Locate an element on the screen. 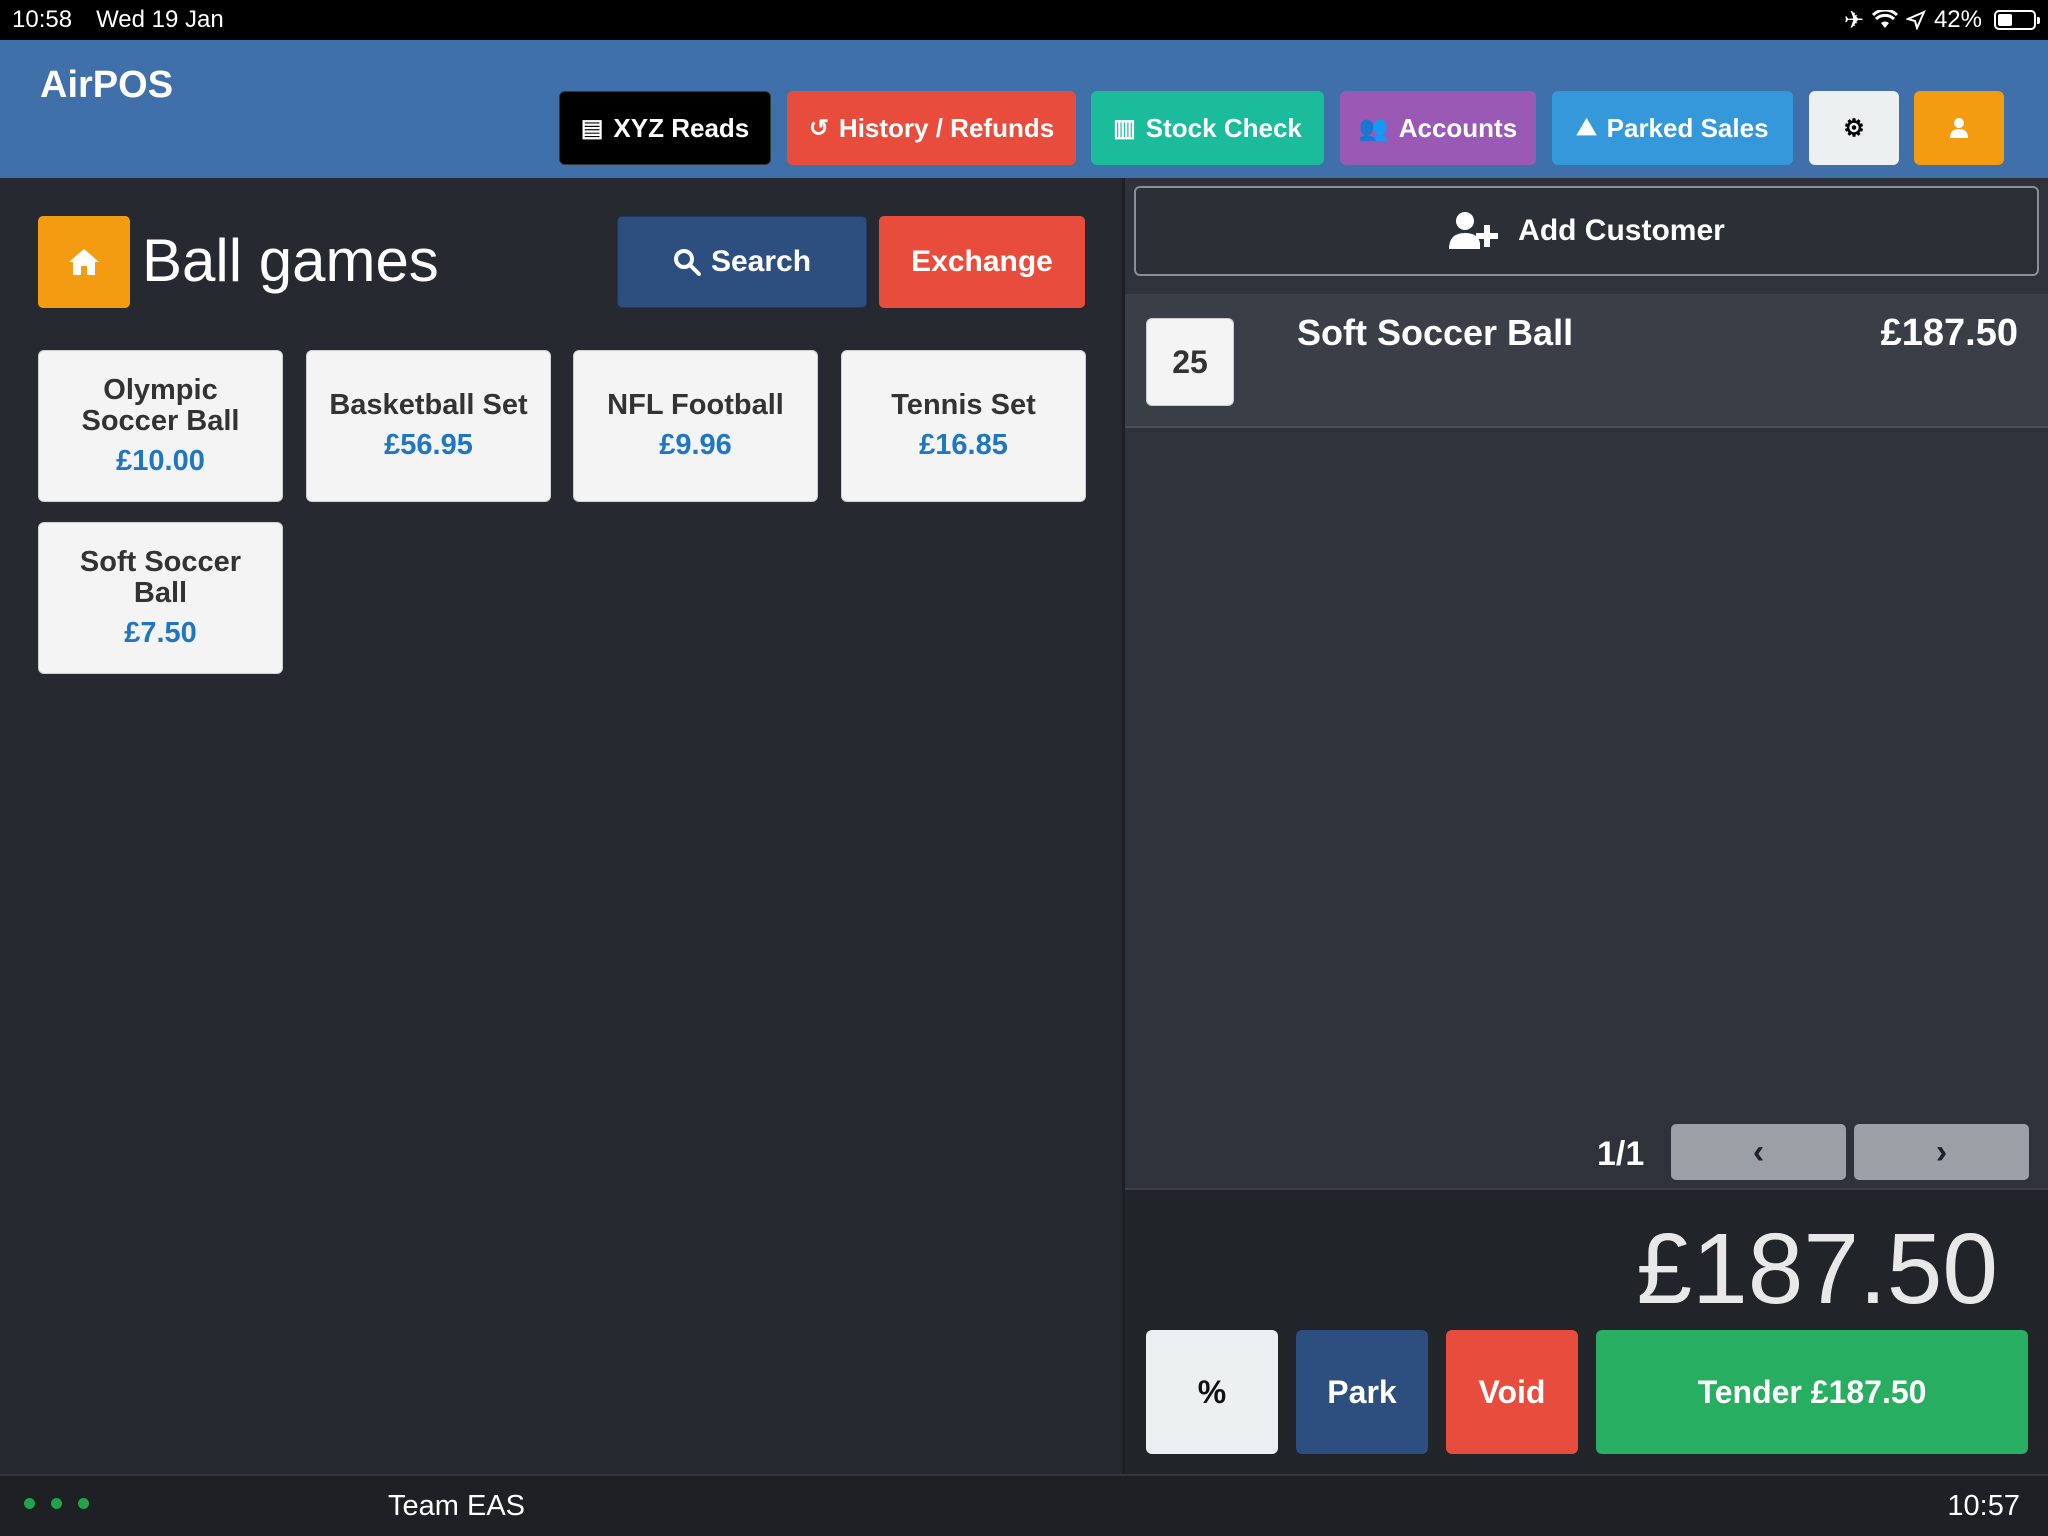 This screenshot has height=1536, width=2048. quantity-box: 25 is located at coordinates (1190, 362).